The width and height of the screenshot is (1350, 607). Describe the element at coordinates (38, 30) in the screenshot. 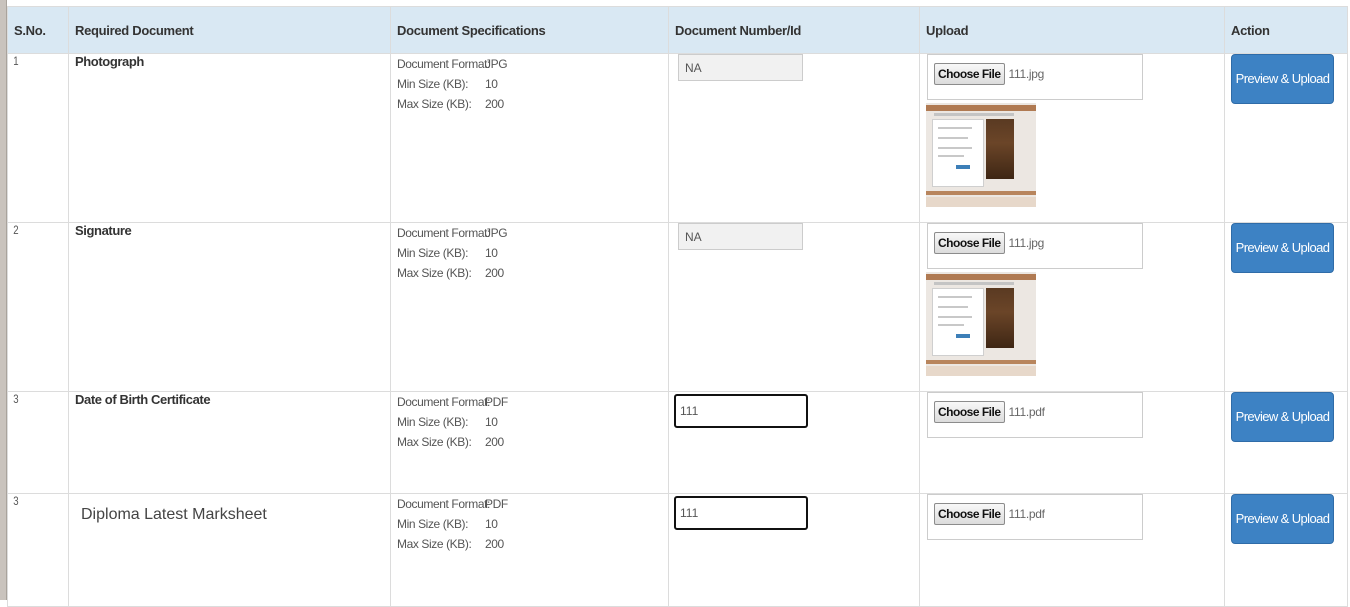

I see `header-sno: S.No.` at that location.